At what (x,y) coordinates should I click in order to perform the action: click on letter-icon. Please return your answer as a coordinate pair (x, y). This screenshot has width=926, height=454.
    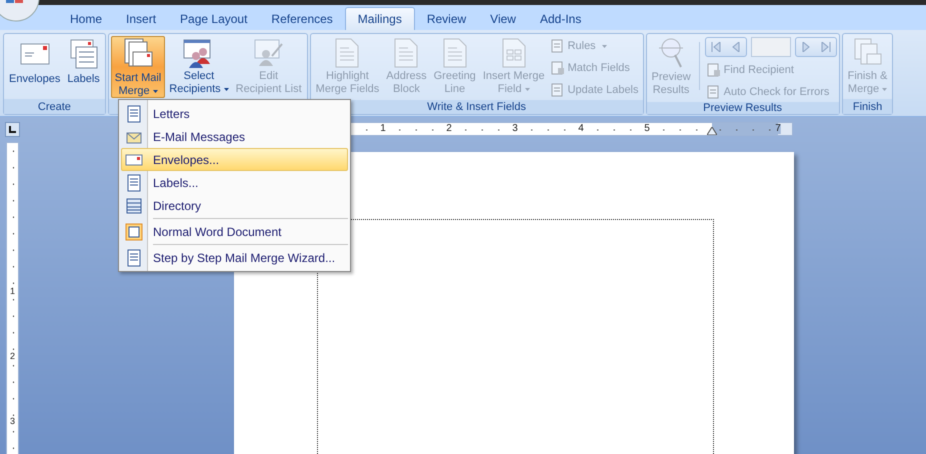
    Looking at the image, I should click on (134, 113).